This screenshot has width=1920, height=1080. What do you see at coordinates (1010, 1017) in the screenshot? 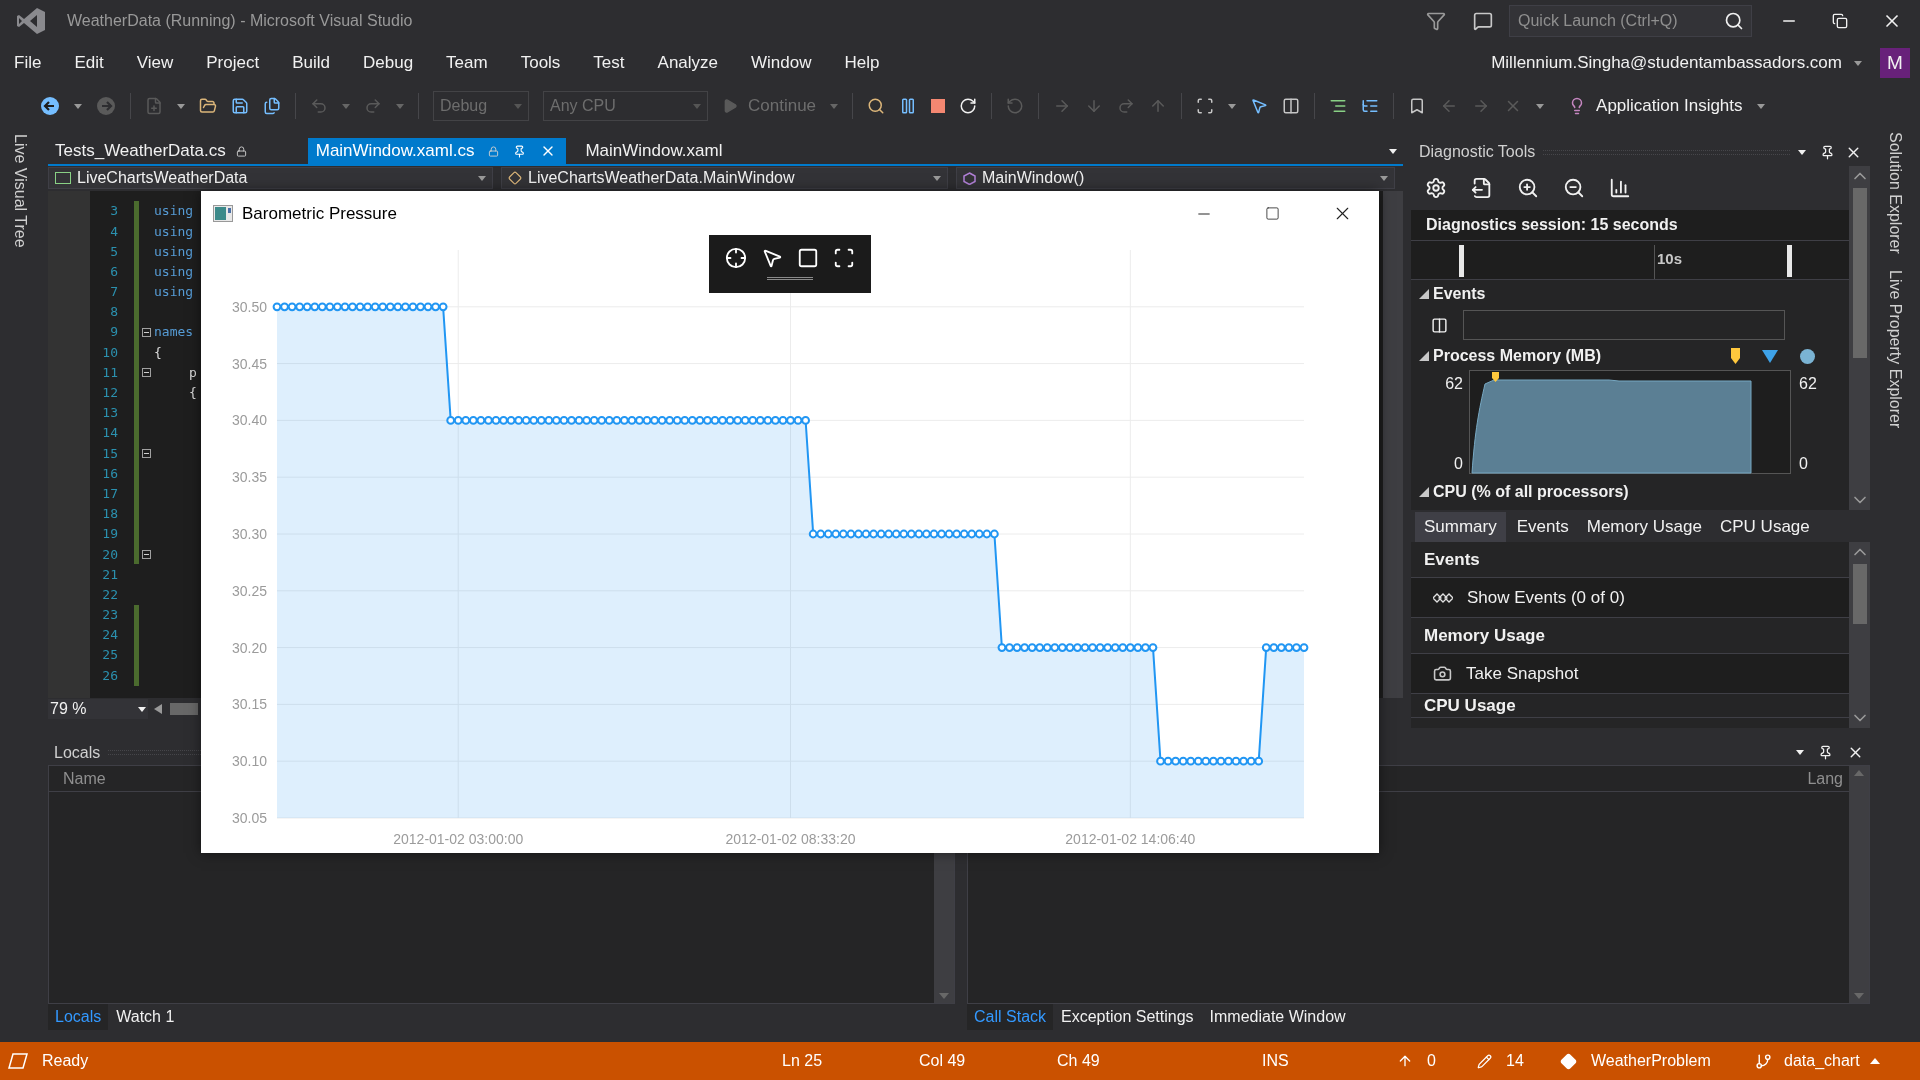
I see `tab: Call Stack` at bounding box center [1010, 1017].